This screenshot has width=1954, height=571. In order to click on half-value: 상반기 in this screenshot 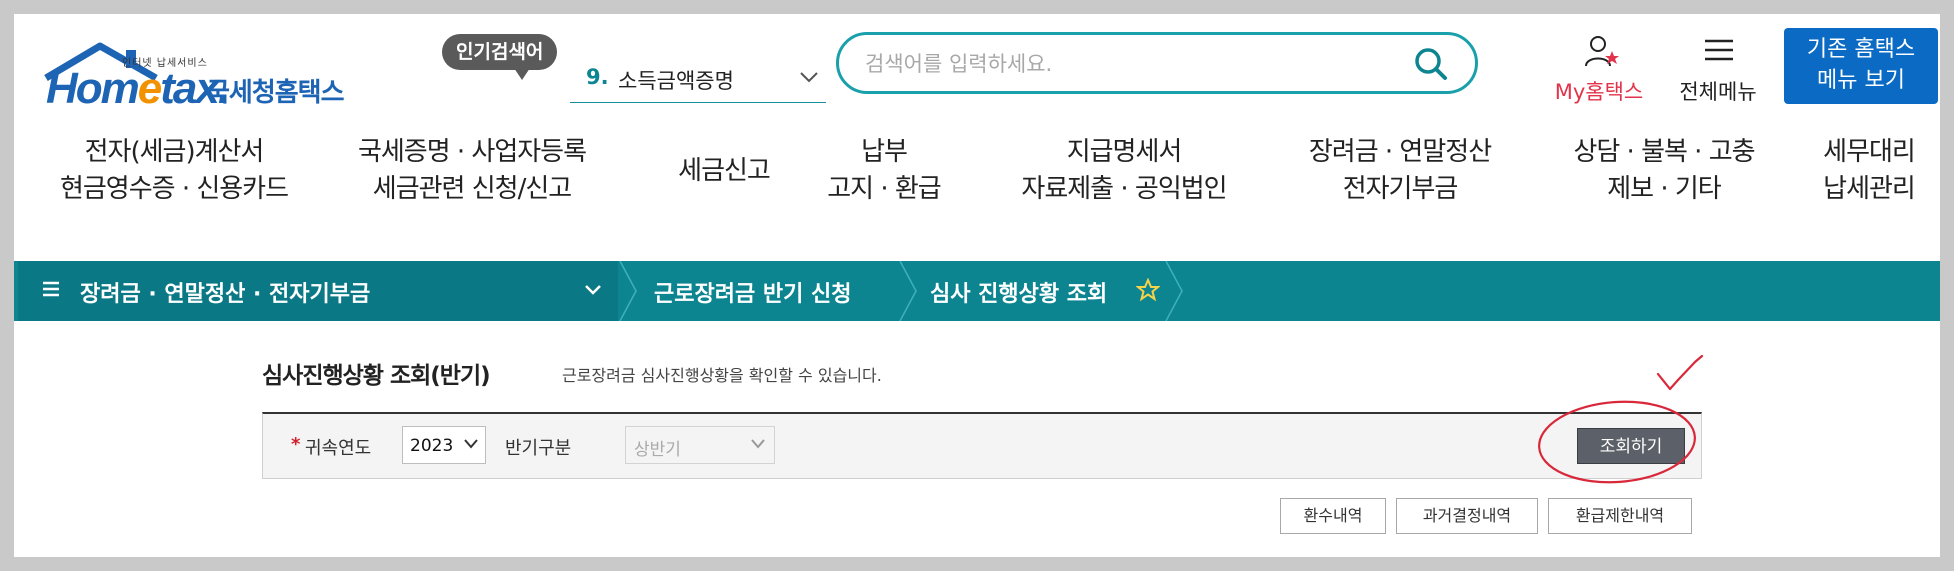, I will do `click(657, 450)`.